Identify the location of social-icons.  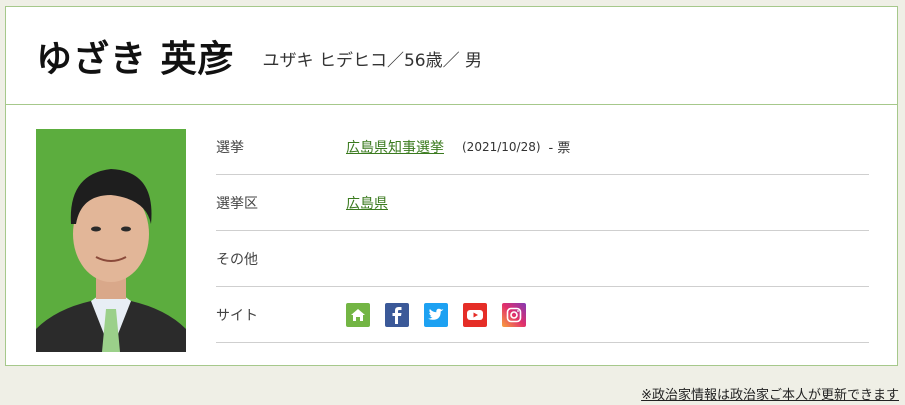
(436, 314).